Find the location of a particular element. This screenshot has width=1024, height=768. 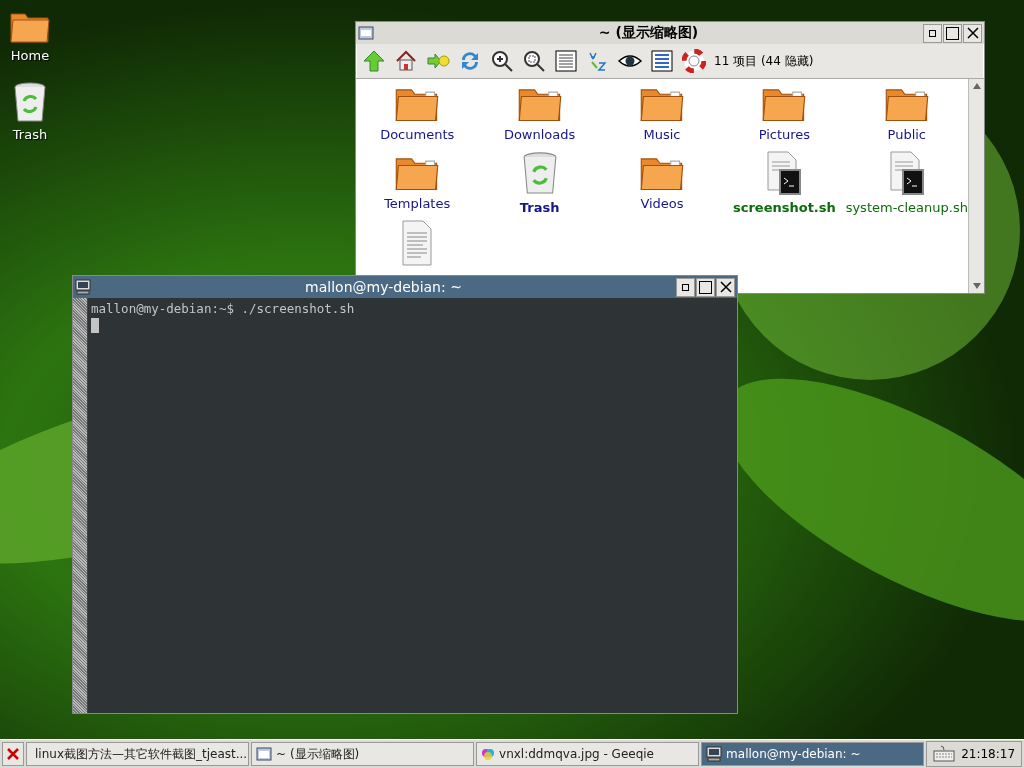

keyboard-icon is located at coordinates (944, 754).